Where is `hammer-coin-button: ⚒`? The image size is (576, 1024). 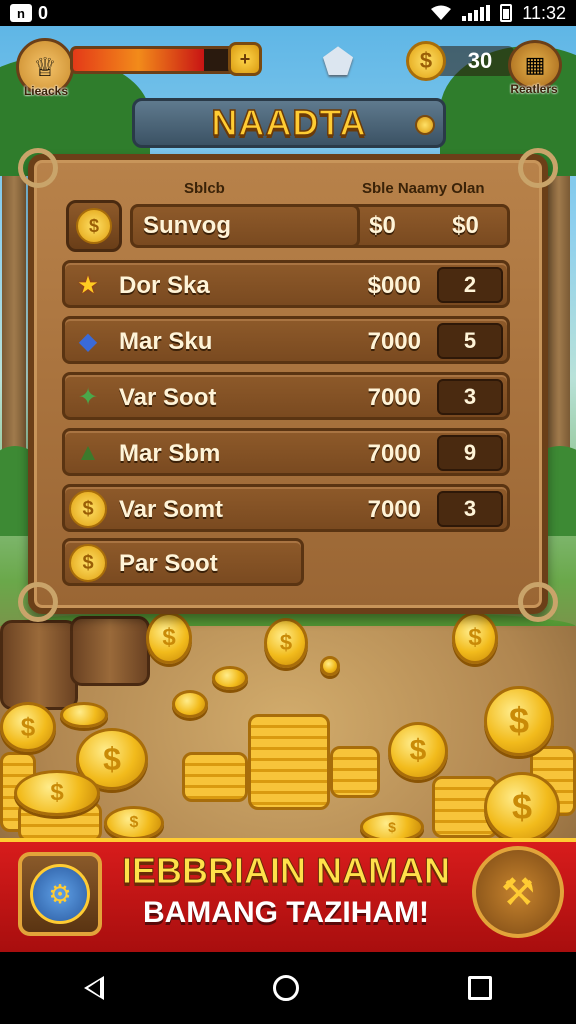
hammer-coin-button: ⚒ is located at coordinates (518, 892).